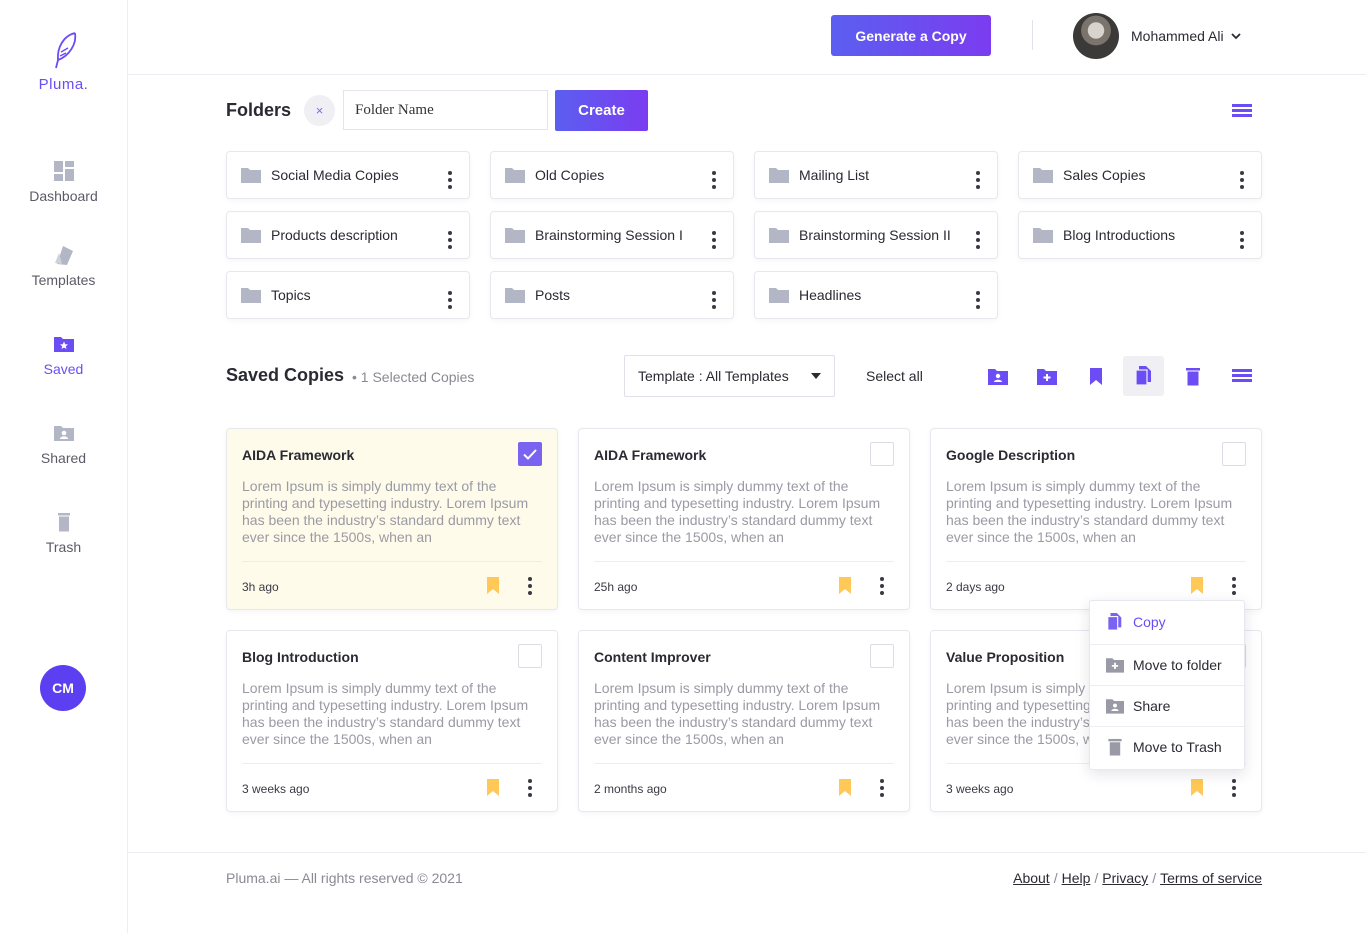 The image size is (1366, 933). What do you see at coordinates (876, 295) in the screenshot?
I see `folder-card: Headlines` at bounding box center [876, 295].